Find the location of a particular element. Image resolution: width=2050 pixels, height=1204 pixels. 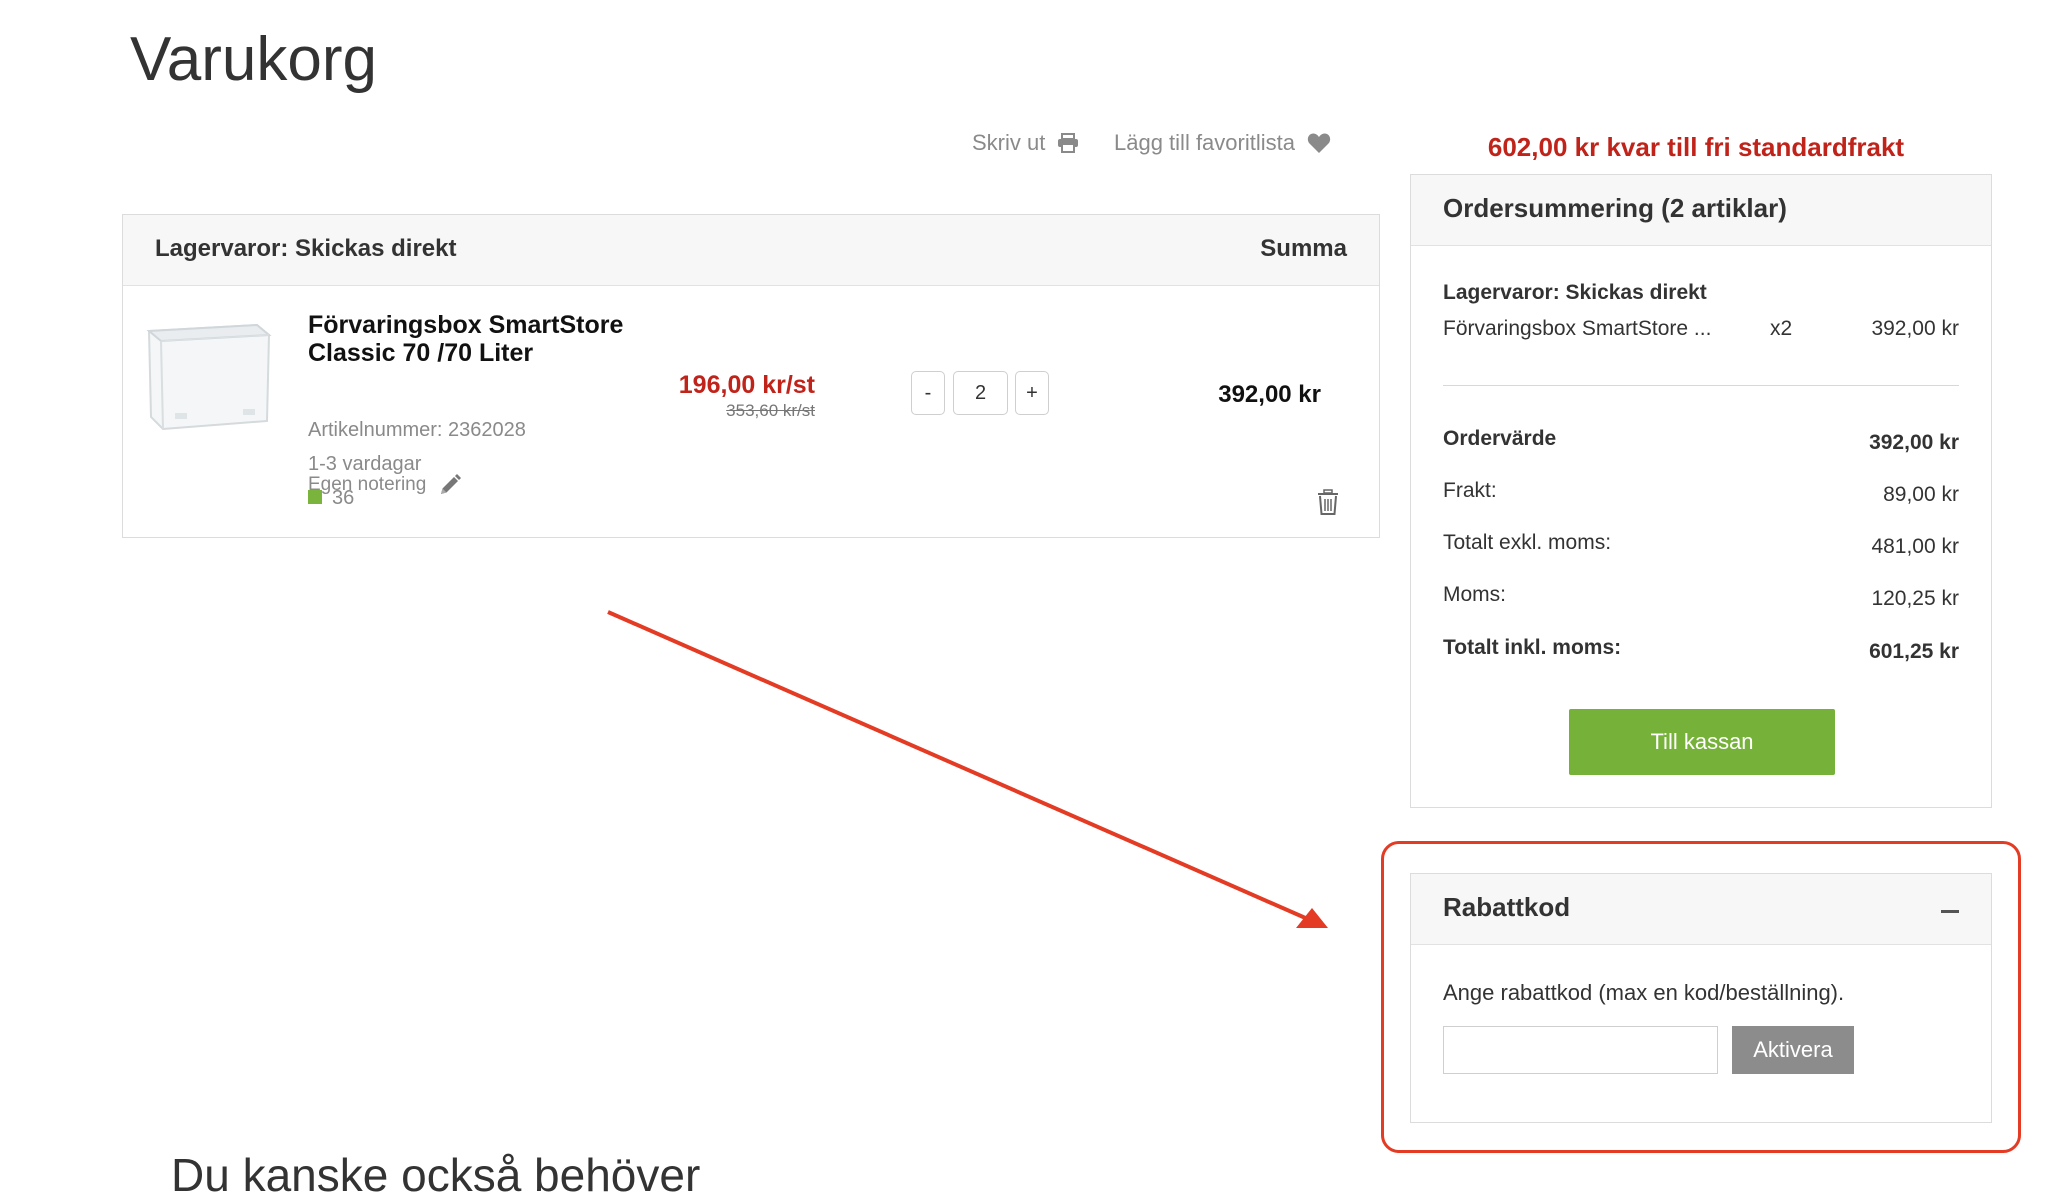

own-note-link: Egen notering is located at coordinates (385, 485).